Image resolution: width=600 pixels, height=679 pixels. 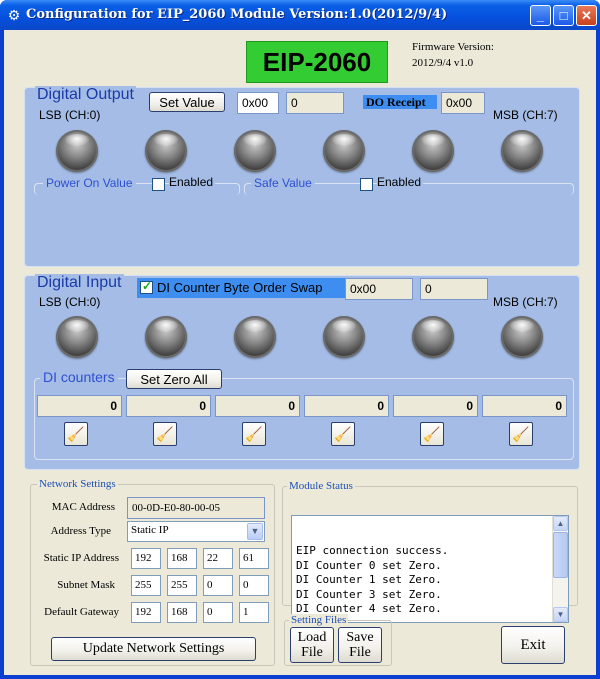 I want to click on network-settings-title: Network Settings, so click(x=77, y=484).